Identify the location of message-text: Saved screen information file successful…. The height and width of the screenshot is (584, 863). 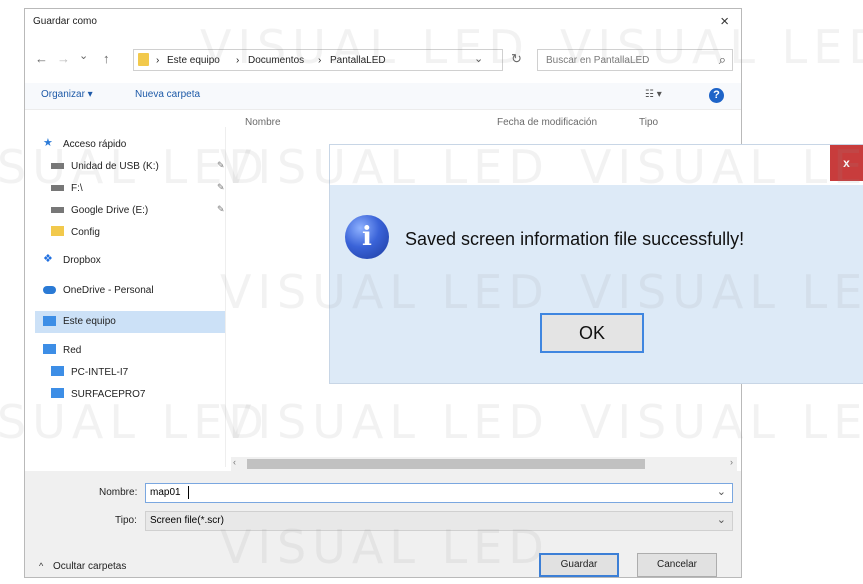
(575, 239).